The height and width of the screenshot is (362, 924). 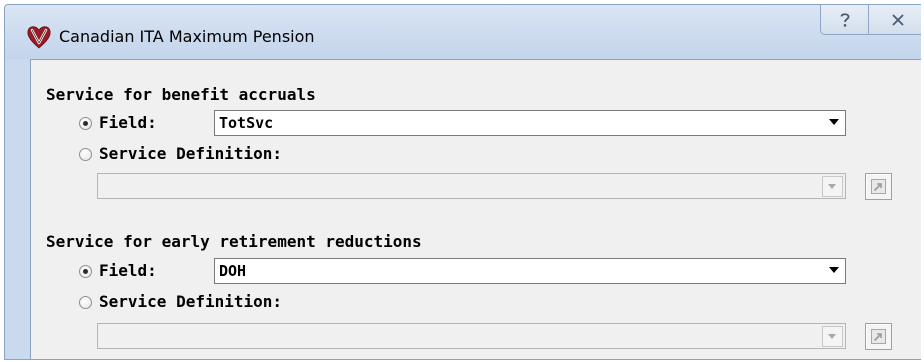 I want to click on benefit-field-dropdown-button, so click(x=834, y=123).